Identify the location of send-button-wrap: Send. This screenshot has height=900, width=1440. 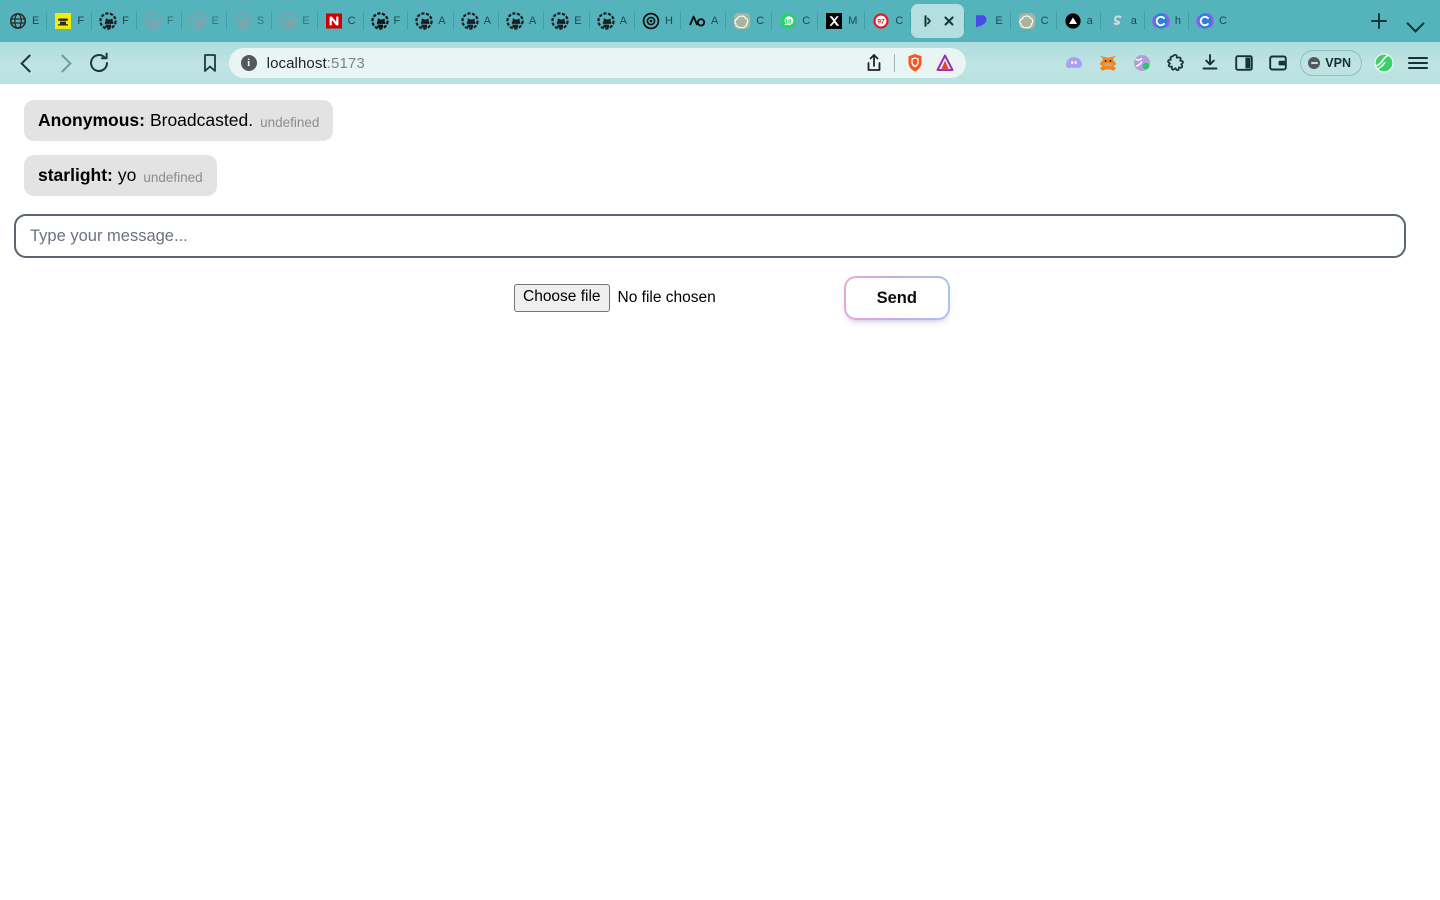
(896, 298).